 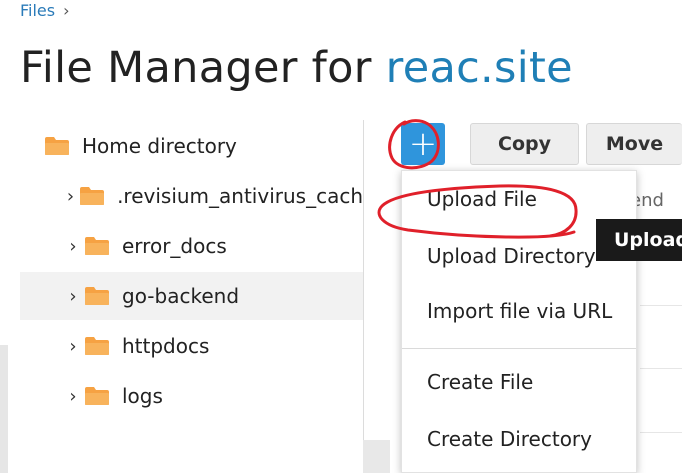 I want to click on menu-item-upload-directory: Upload Directory, so click(x=511, y=256).